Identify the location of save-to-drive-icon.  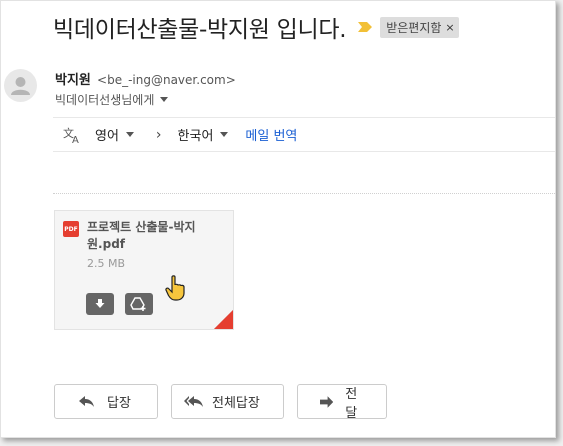
(138, 304).